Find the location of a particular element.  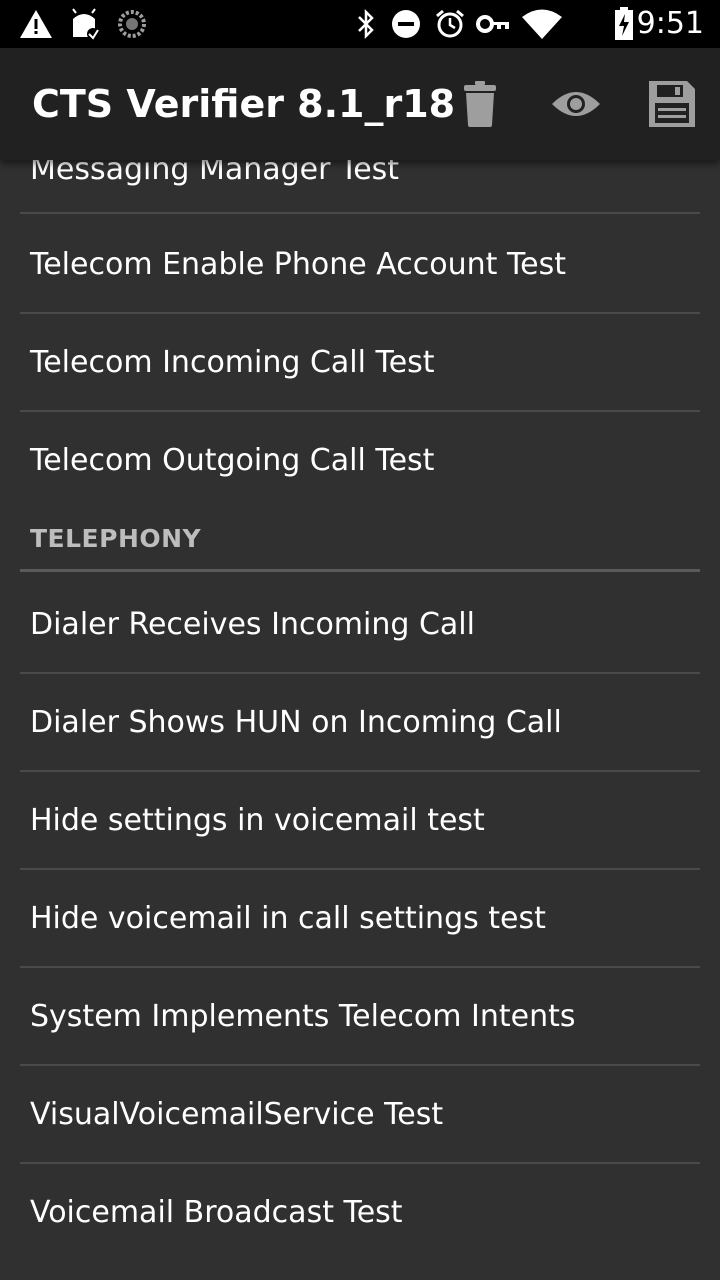

list-item: Voicemail Broadcast Test is located at coordinates (360, 1213).